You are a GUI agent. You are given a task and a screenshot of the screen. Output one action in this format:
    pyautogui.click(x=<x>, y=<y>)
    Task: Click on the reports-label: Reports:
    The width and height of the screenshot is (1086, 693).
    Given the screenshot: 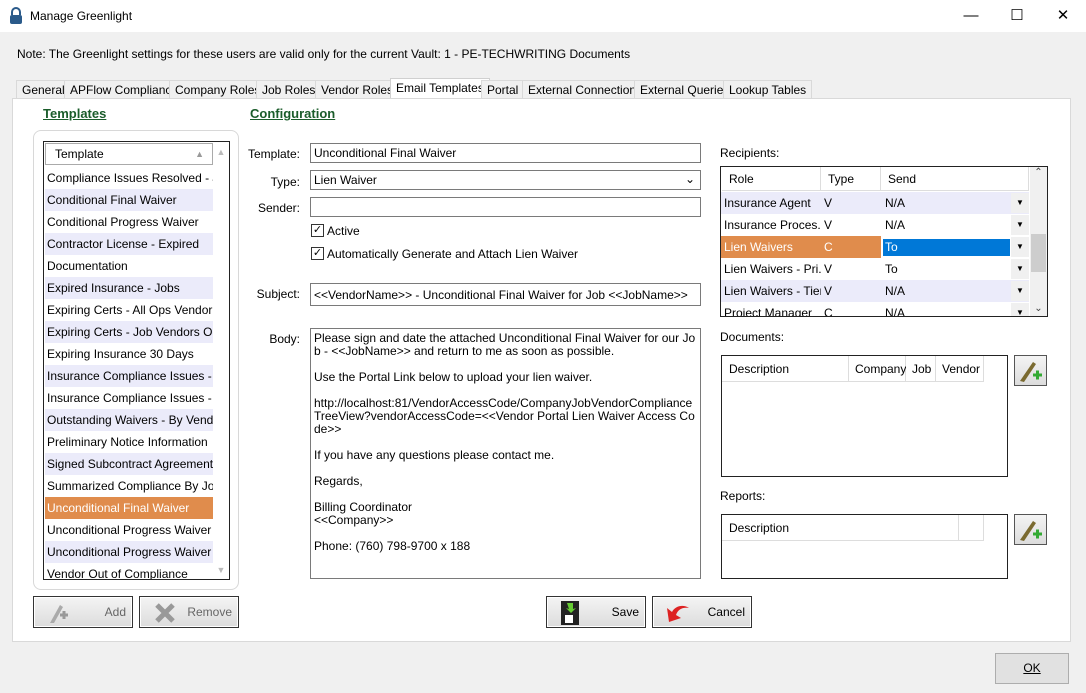 What is the action you would take?
    pyautogui.click(x=743, y=496)
    